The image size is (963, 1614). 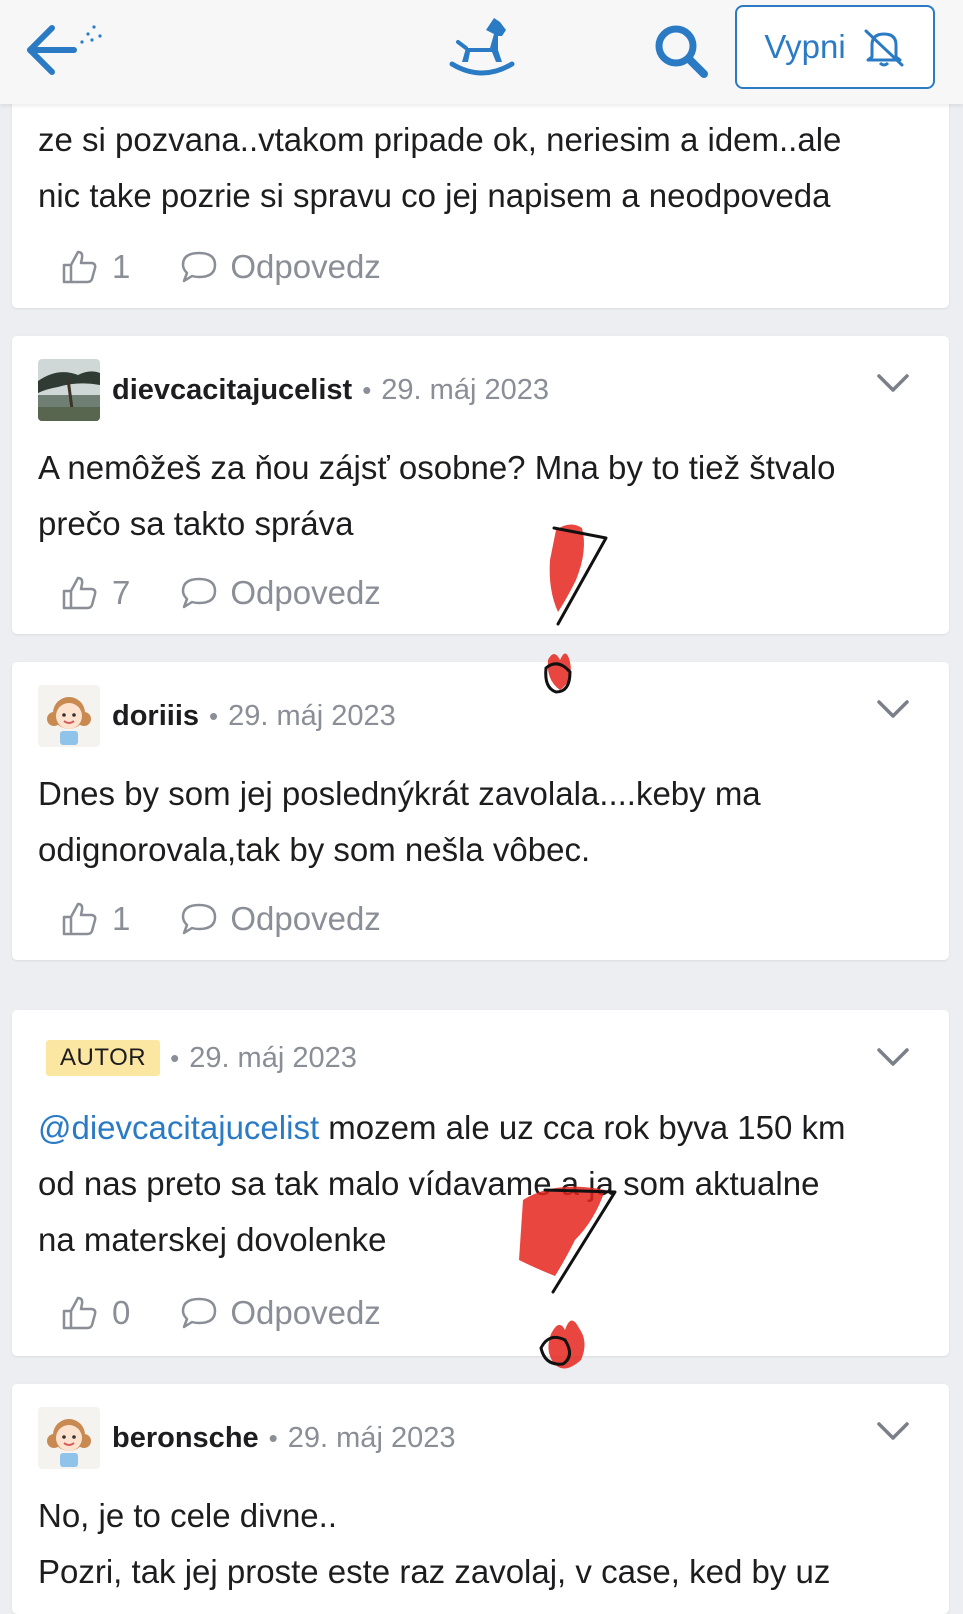 I want to click on comment-header: beronsche • 29. máj 2023, so click(x=246, y=1438).